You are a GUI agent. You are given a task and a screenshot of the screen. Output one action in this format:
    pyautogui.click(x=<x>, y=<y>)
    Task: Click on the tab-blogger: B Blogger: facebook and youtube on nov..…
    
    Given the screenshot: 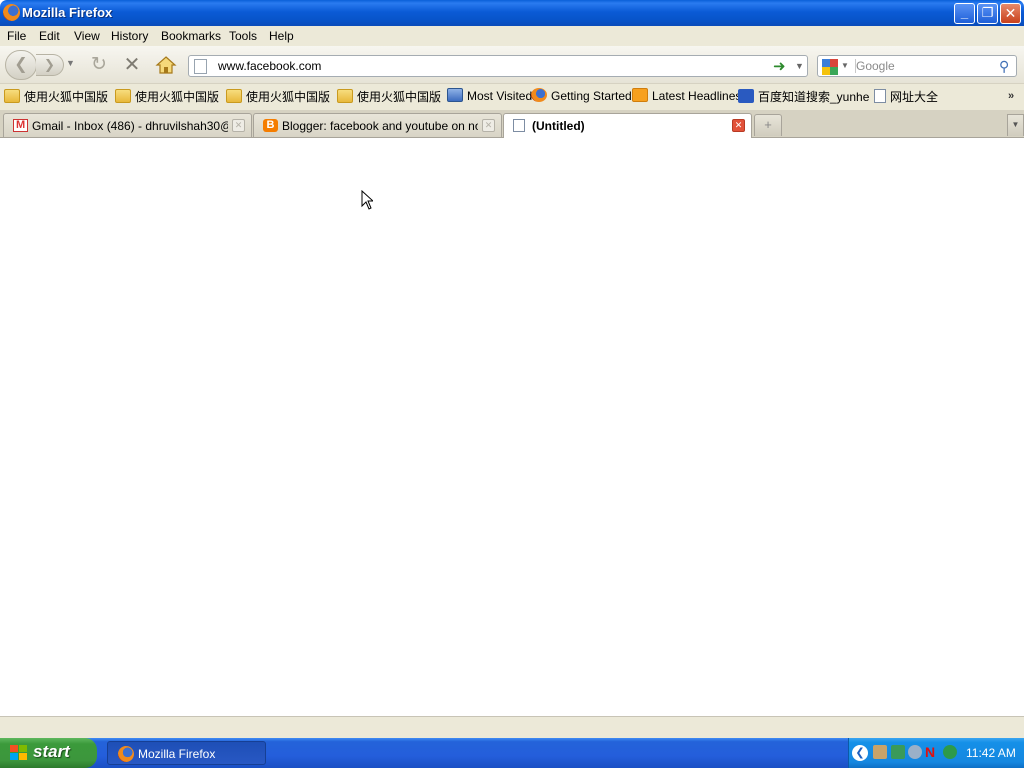 What is the action you would take?
    pyautogui.click(x=377, y=125)
    